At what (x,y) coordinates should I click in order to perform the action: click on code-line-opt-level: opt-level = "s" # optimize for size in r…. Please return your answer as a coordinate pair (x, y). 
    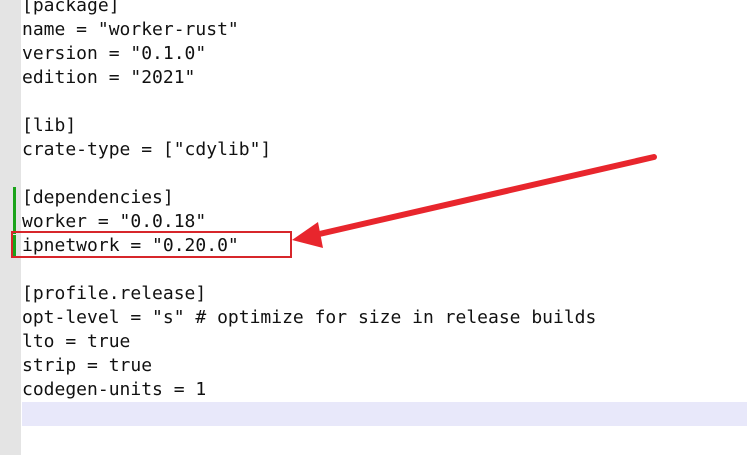
    Looking at the image, I should click on (309, 318).